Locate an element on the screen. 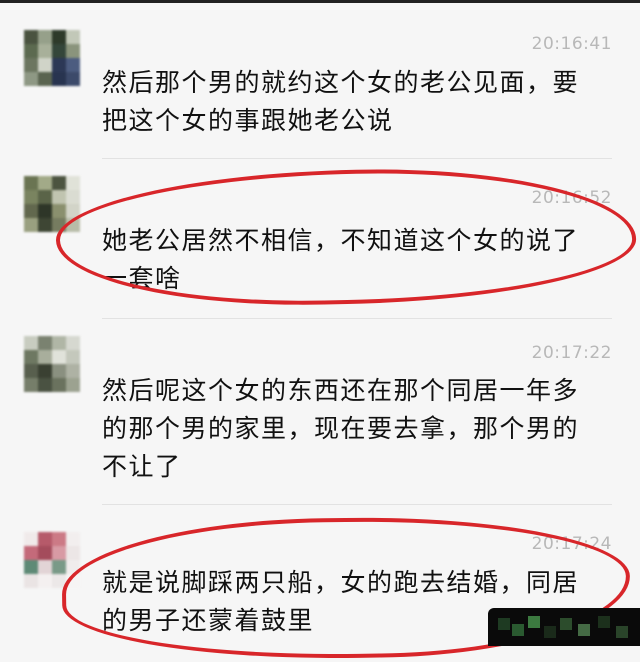 The image size is (640, 662). message-timestamp: 20:17:22 is located at coordinates (571, 353).